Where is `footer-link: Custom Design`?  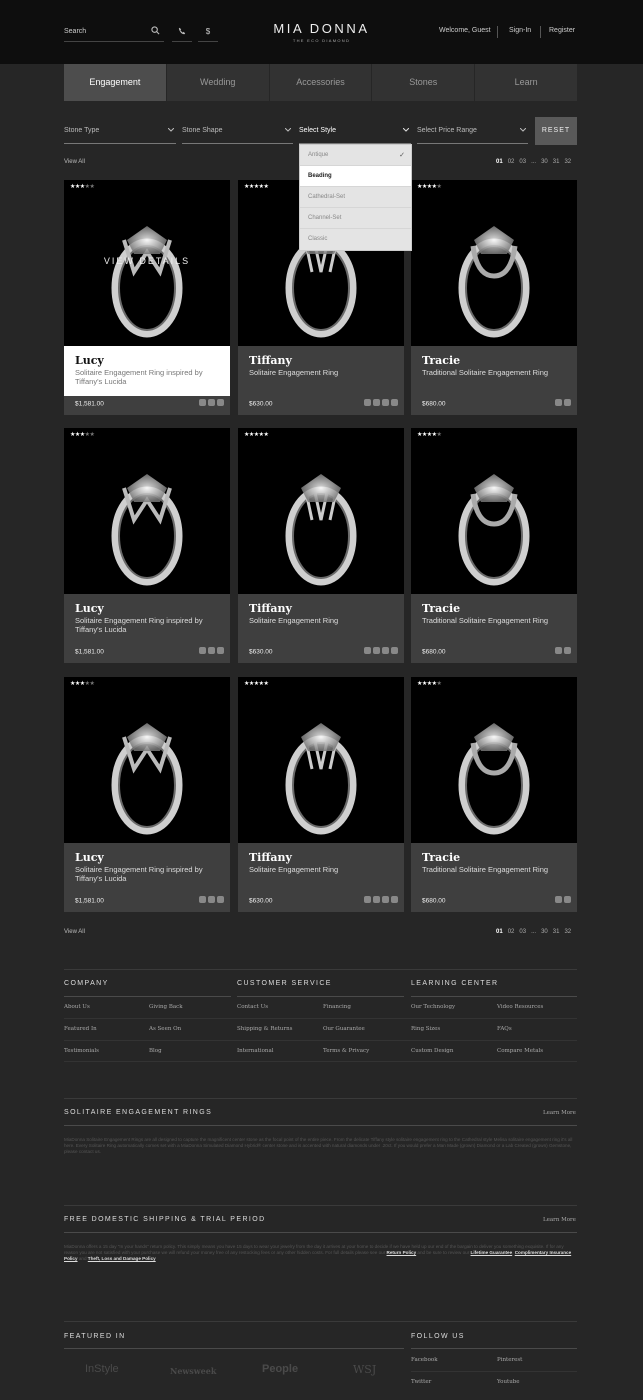
footer-link: Custom Design is located at coordinates (432, 1051).